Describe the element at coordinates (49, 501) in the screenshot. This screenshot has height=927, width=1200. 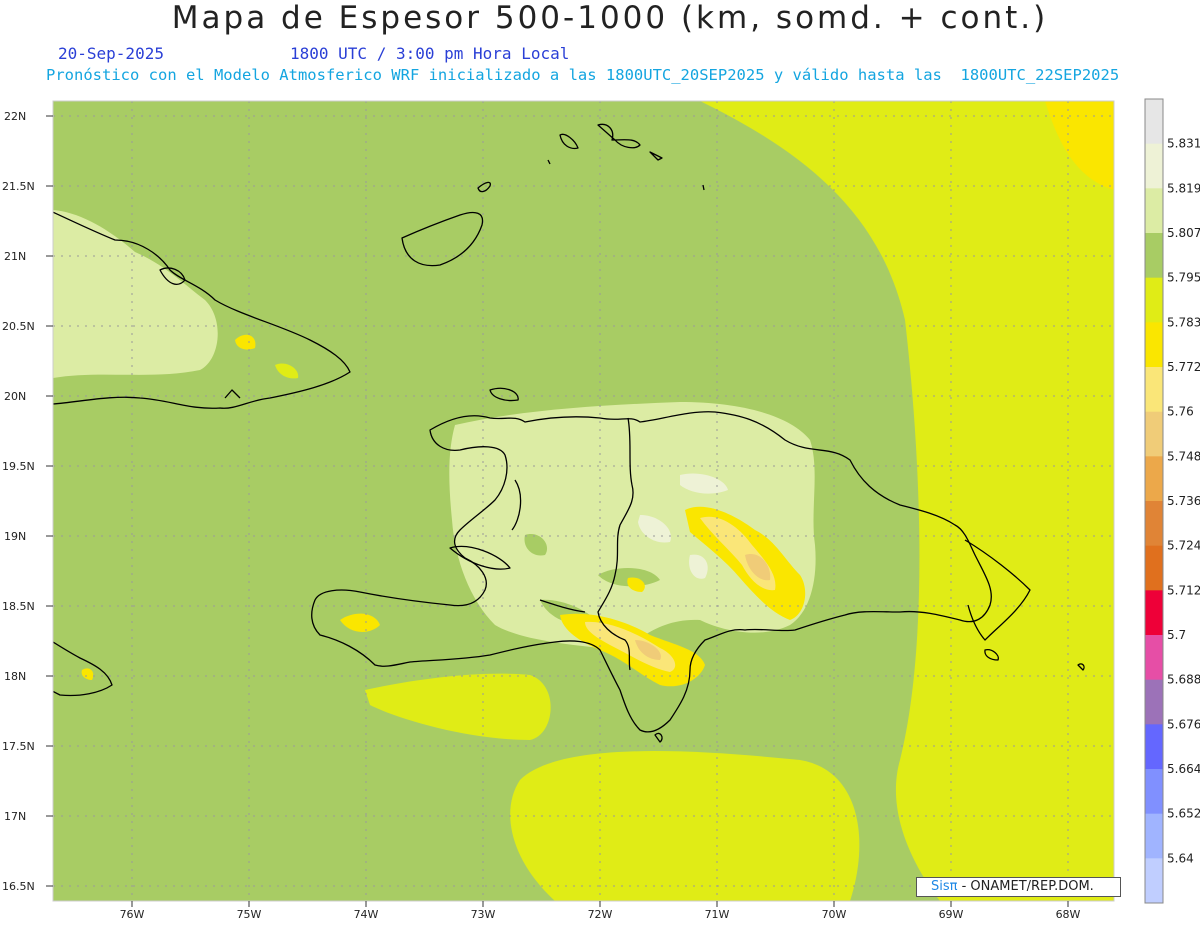
I see `lat-ticks` at that location.